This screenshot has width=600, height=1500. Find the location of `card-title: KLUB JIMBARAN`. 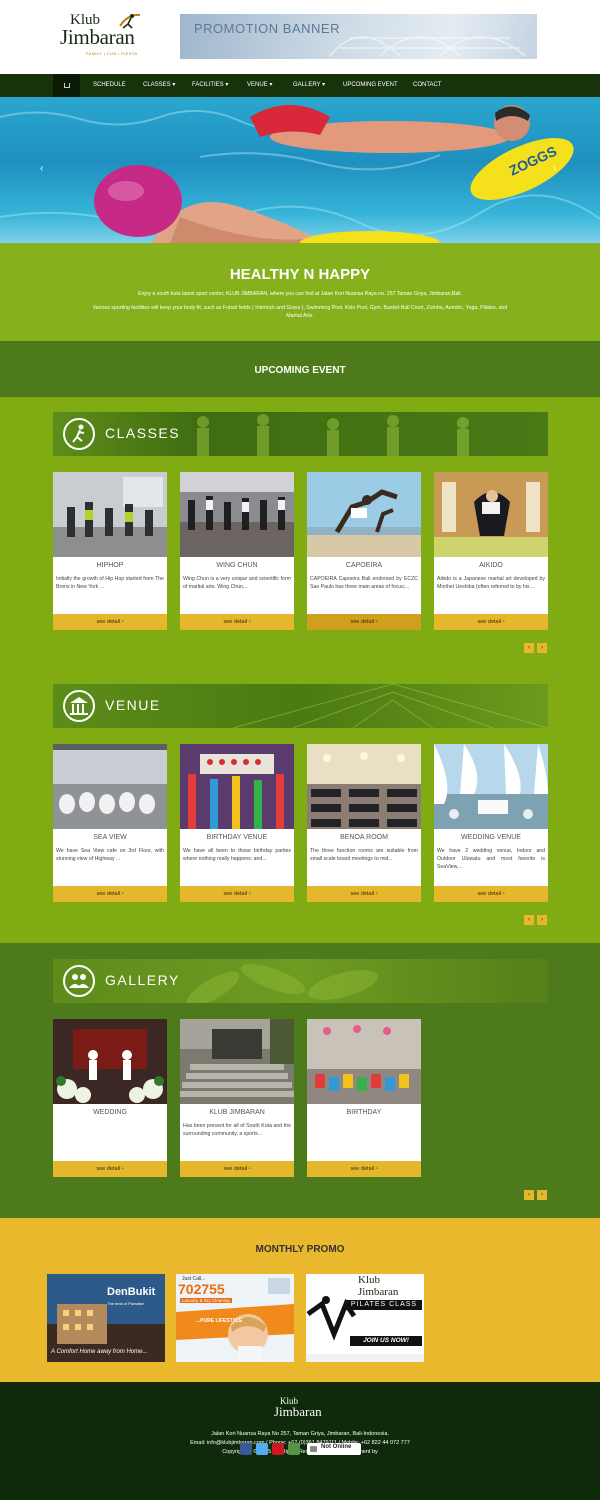

card-title: KLUB JIMBARAN is located at coordinates (237, 1112).